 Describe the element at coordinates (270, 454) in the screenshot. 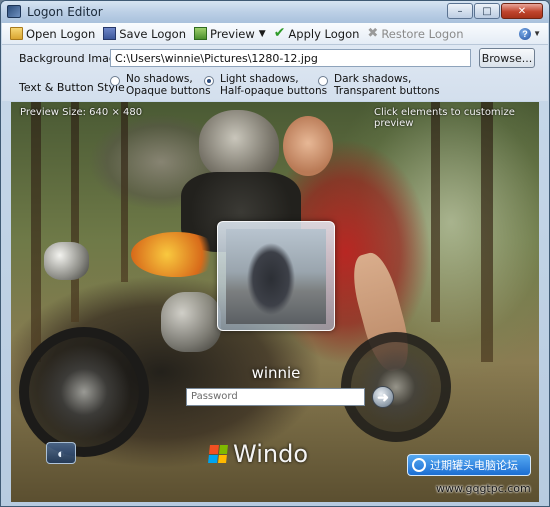

I see `windows-brand-text: Windo` at that location.